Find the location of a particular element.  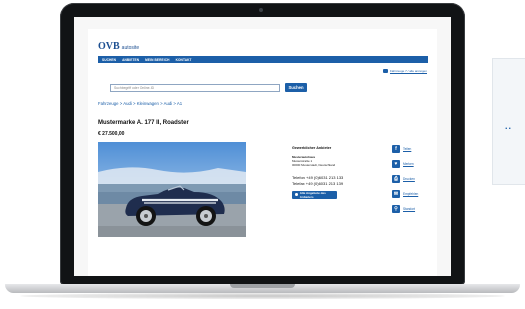

search-placeholder: Suchbegriff oder Online-ID is located at coordinates (134, 88).